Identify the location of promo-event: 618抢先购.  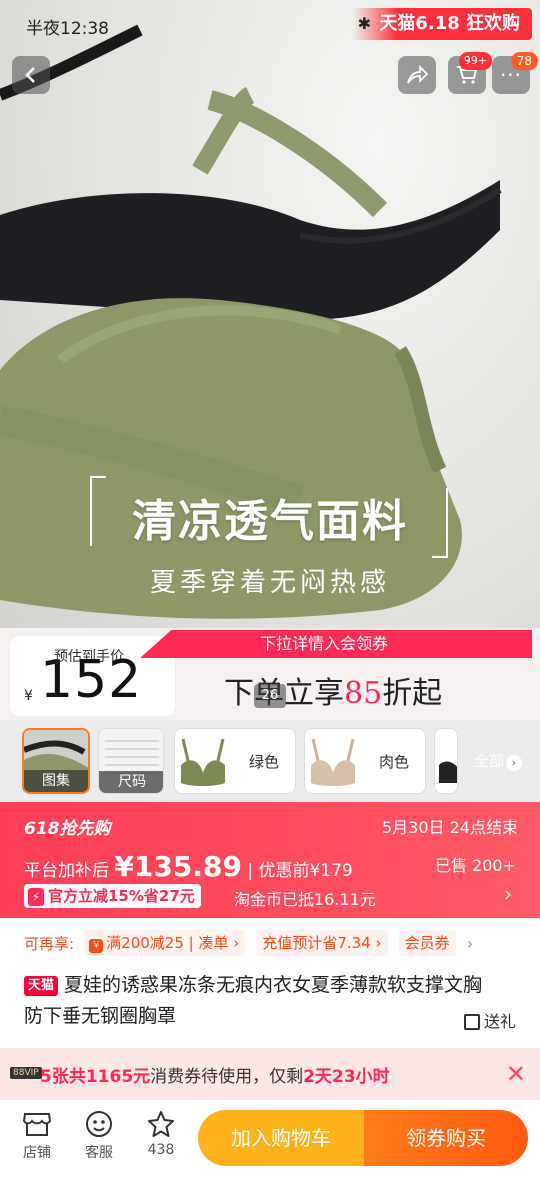
(67, 829).